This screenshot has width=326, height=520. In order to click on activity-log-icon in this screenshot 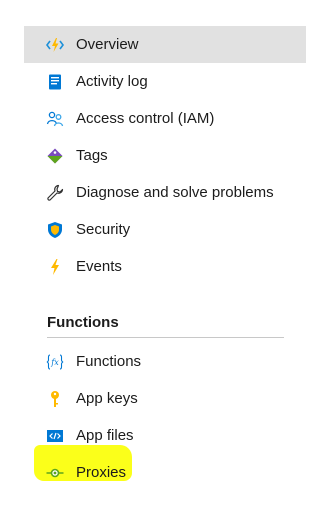, I will do `click(55, 82)`.